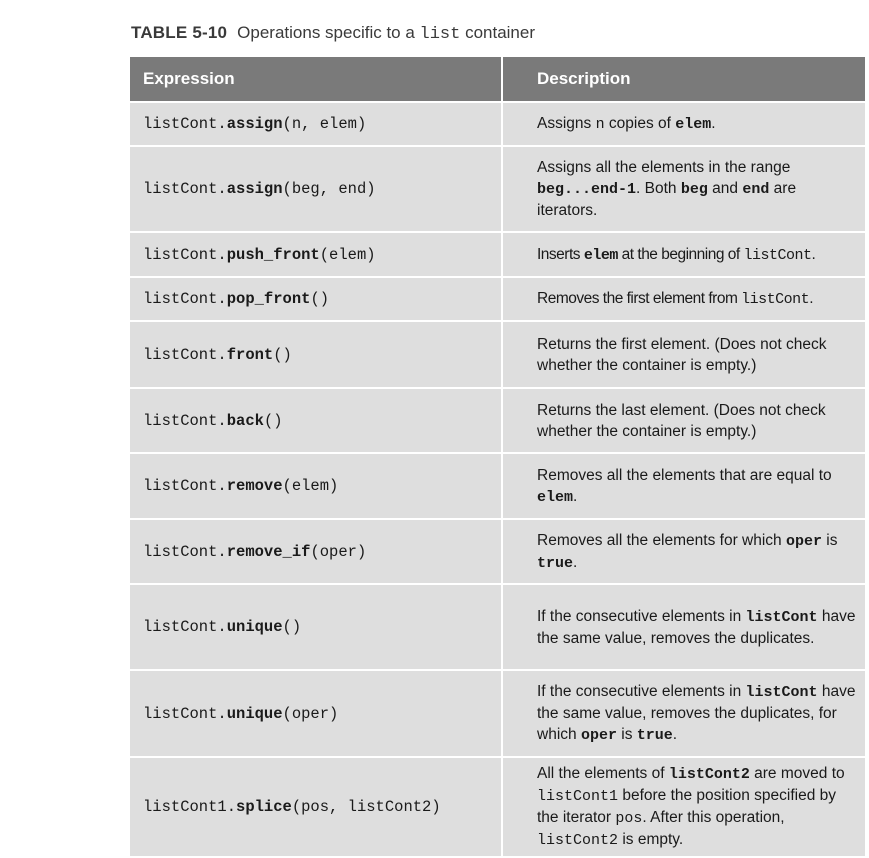 Image resolution: width=869 pixels, height=858 pixels. What do you see at coordinates (683, 299) in the screenshot?
I see `description-cell: Removes the first element from listCont.` at bounding box center [683, 299].